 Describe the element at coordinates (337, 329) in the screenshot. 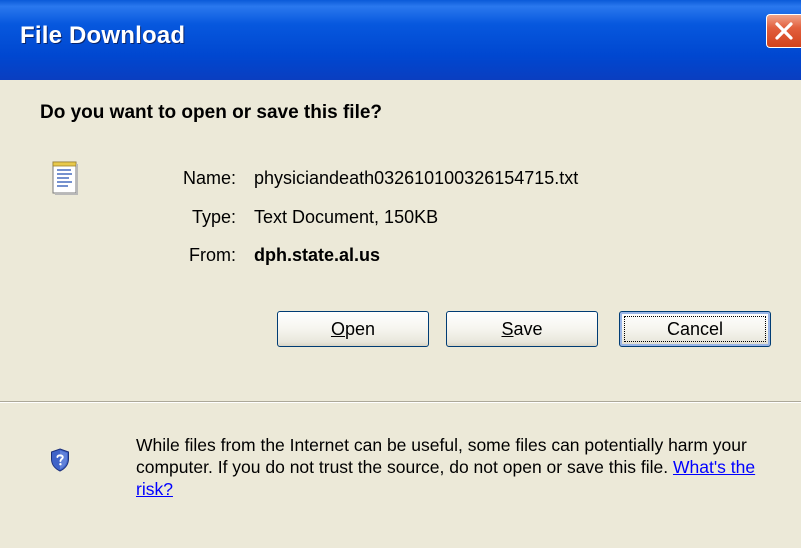

I see `open-mnemonic: O` at that location.